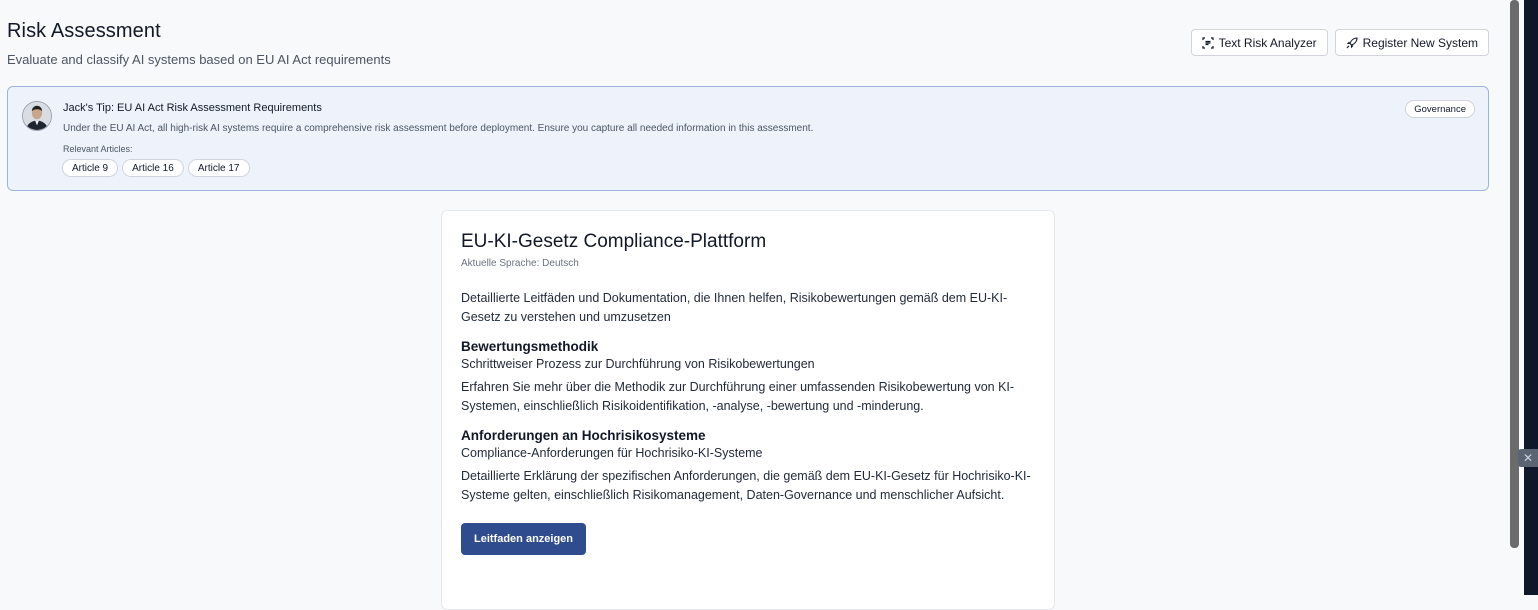 The width and height of the screenshot is (1538, 610). Describe the element at coordinates (1352, 42) in the screenshot. I see `rocket-icon` at that location.